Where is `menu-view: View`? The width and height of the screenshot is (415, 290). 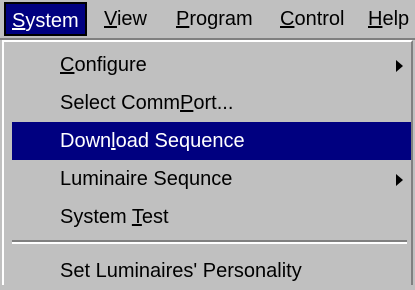
menu-view: View is located at coordinates (125, 19).